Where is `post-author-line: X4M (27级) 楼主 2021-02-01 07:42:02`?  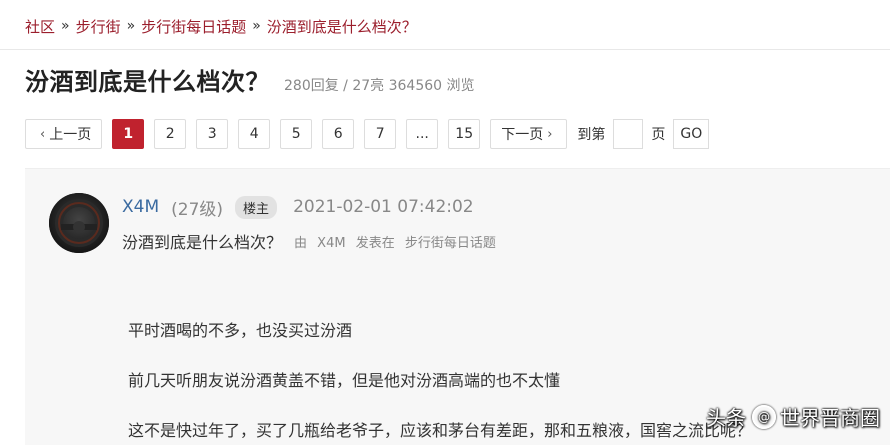 post-author-line: X4M (27级) 楼主 2021-02-01 07:42:02 is located at coordinates (298, 207).